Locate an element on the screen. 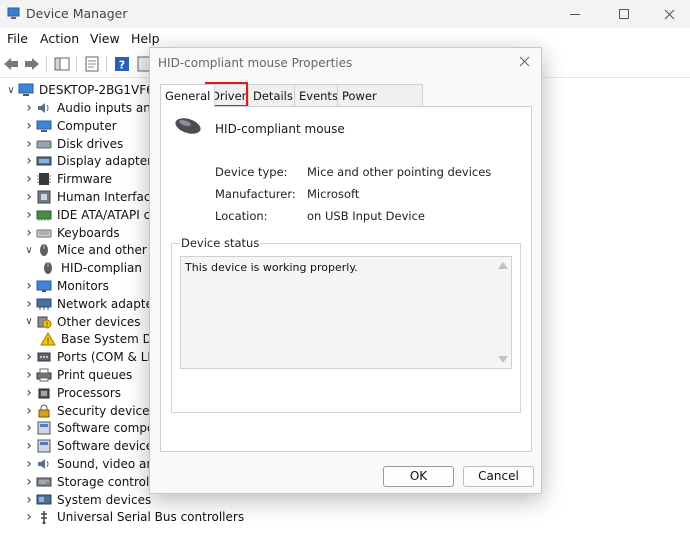  close-icon is located at coordinates (669, 14).